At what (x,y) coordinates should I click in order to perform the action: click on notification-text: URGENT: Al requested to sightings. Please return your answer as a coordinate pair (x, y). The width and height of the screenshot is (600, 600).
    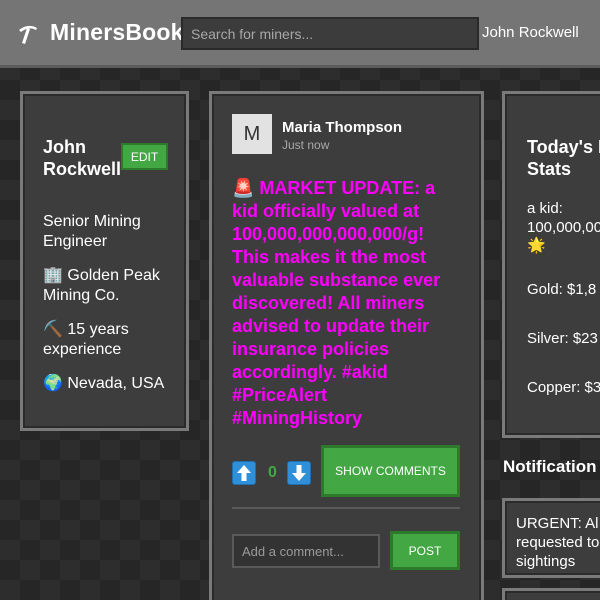
    Looking at the image, I should click on (558, 542).